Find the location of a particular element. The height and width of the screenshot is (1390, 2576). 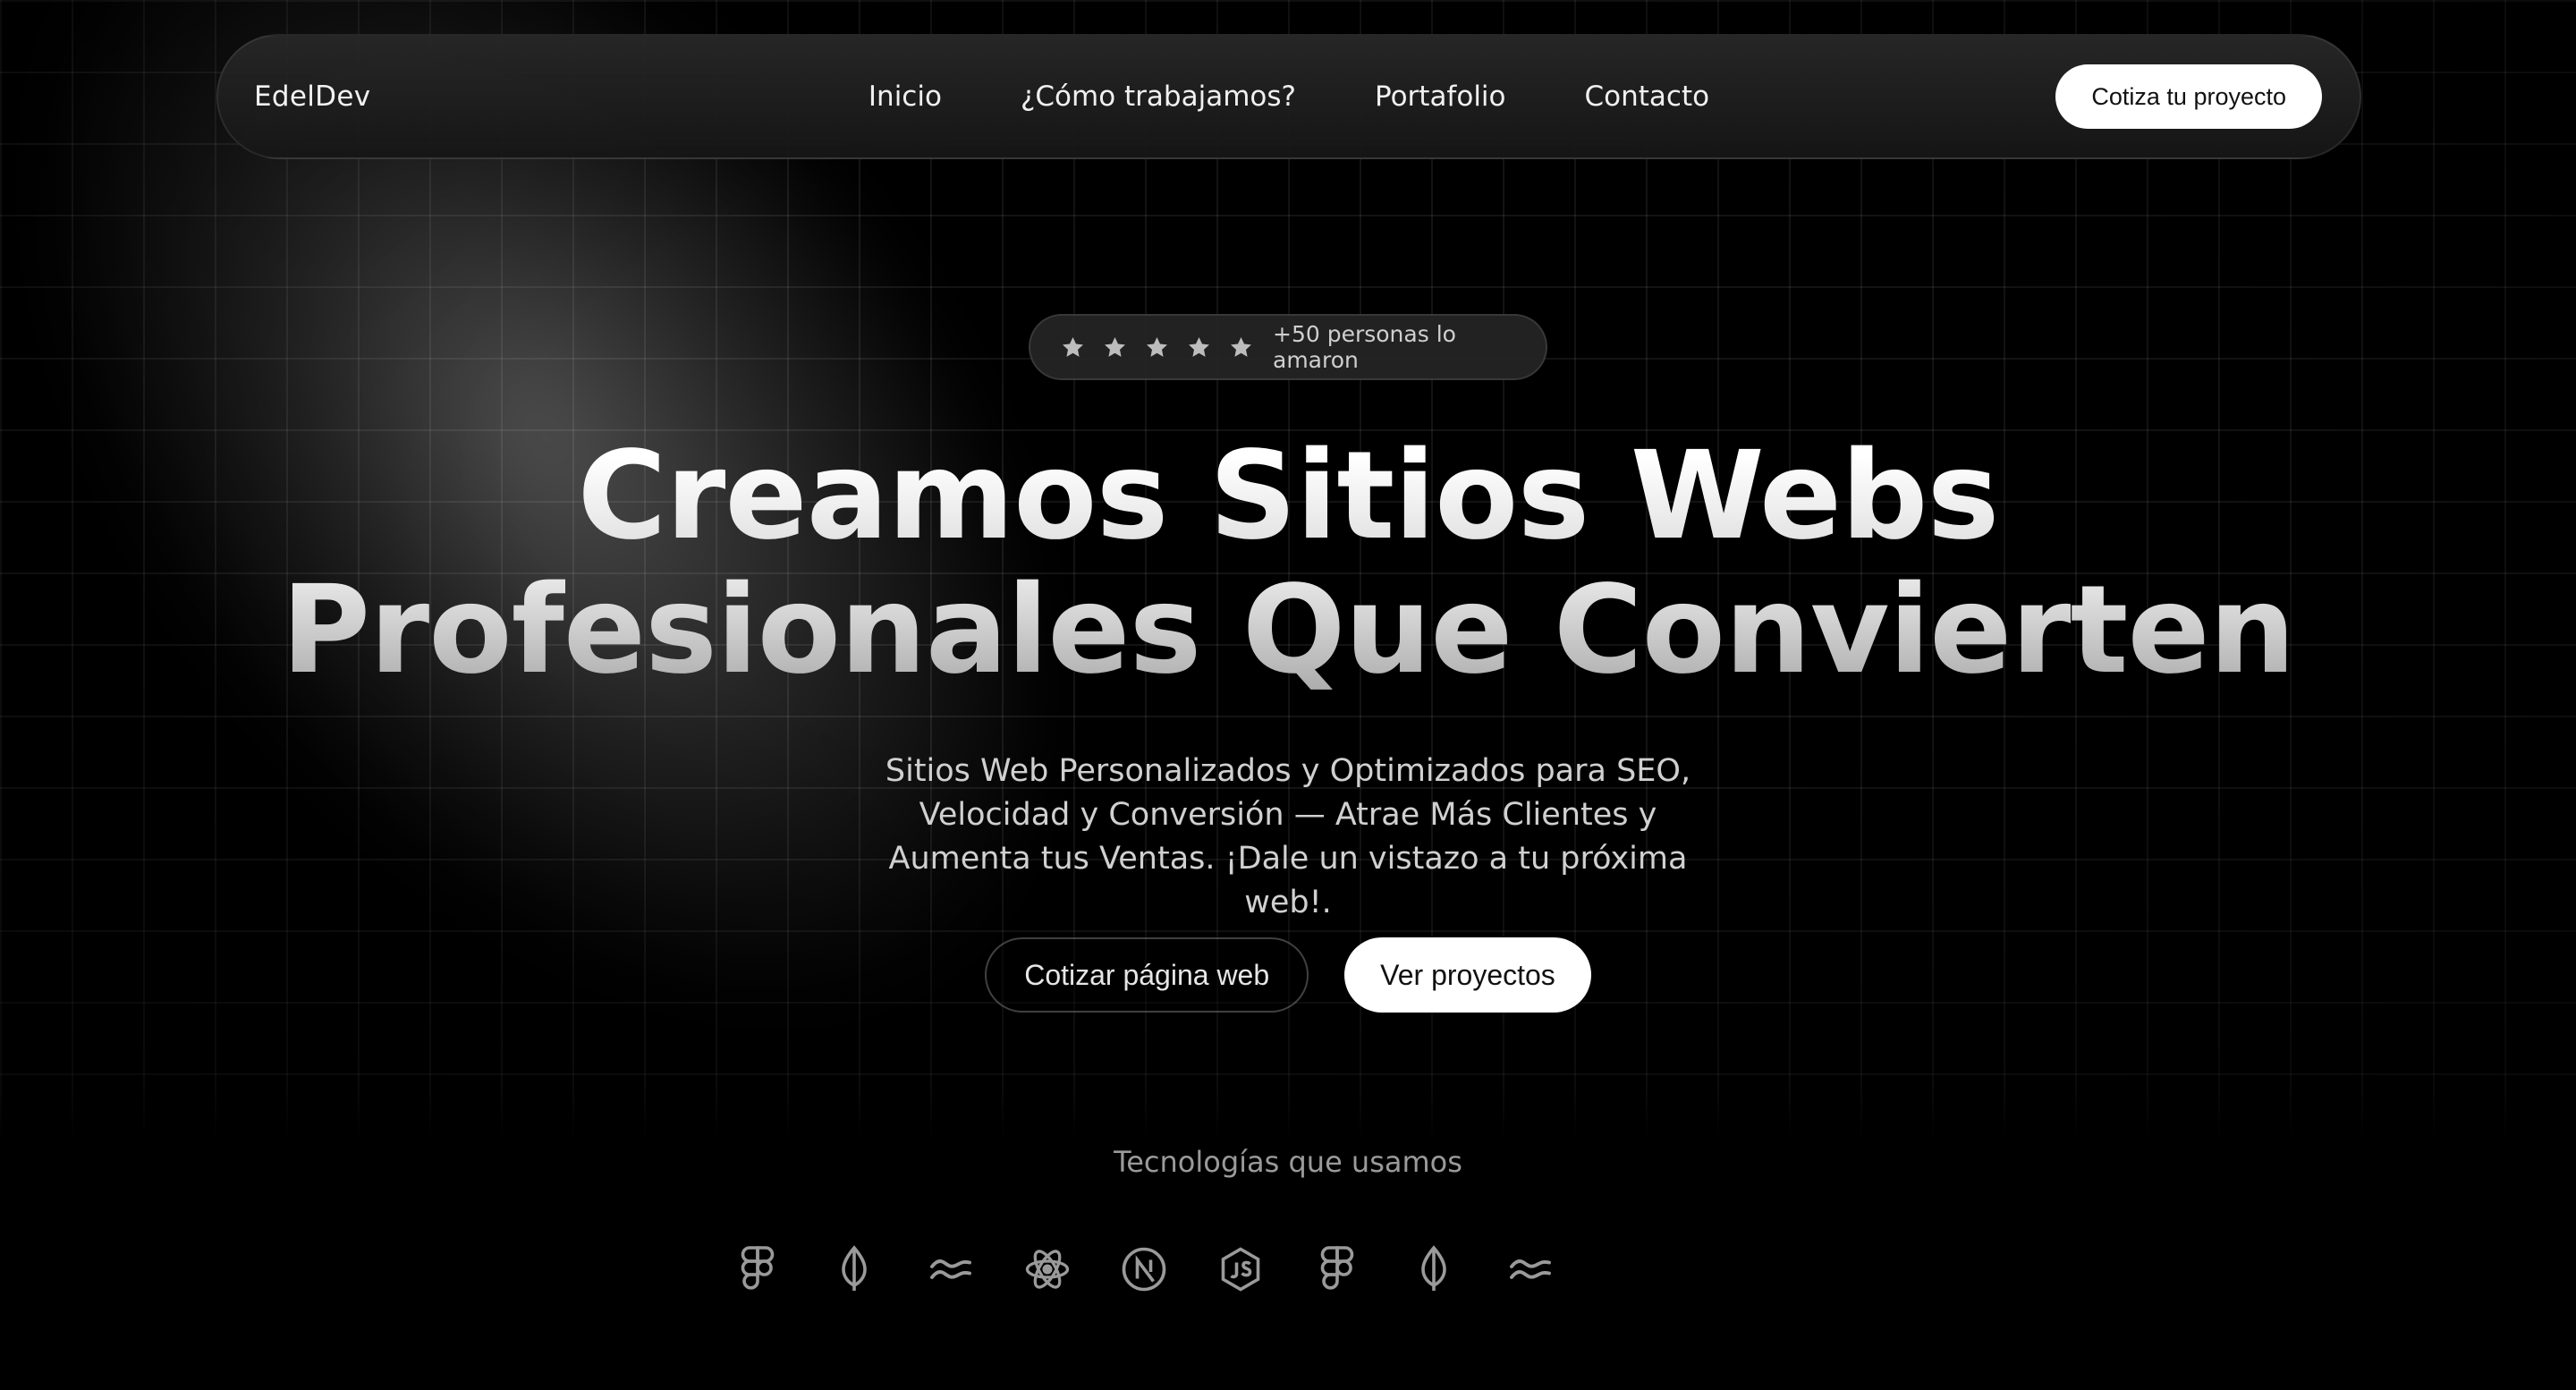

rating-text: +50 personas lo amaron is located at coordinates (1364, 347).